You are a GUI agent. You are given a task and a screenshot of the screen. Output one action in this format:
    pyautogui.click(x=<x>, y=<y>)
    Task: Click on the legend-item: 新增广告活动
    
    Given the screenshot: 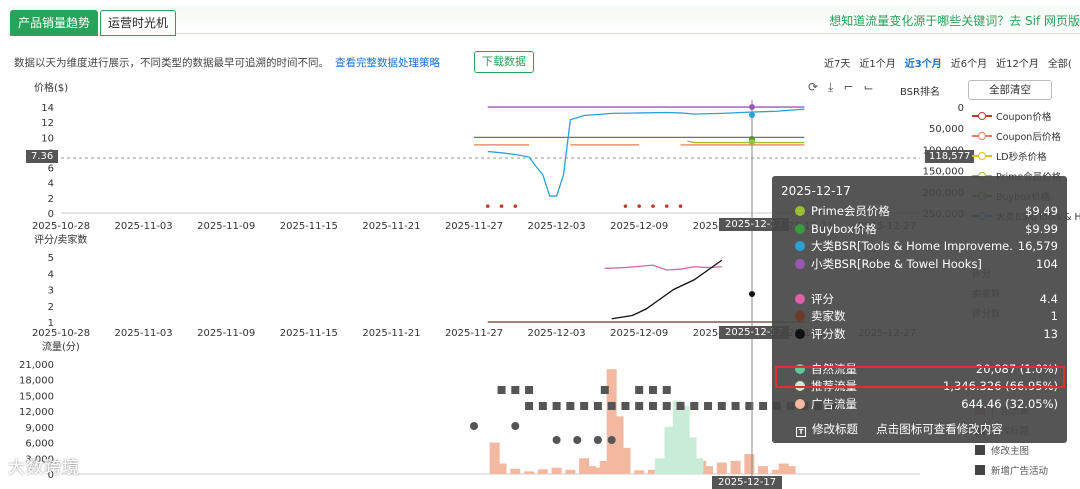 What is the action you would take?
    pyautogui.click(x=1011, y=470)
    